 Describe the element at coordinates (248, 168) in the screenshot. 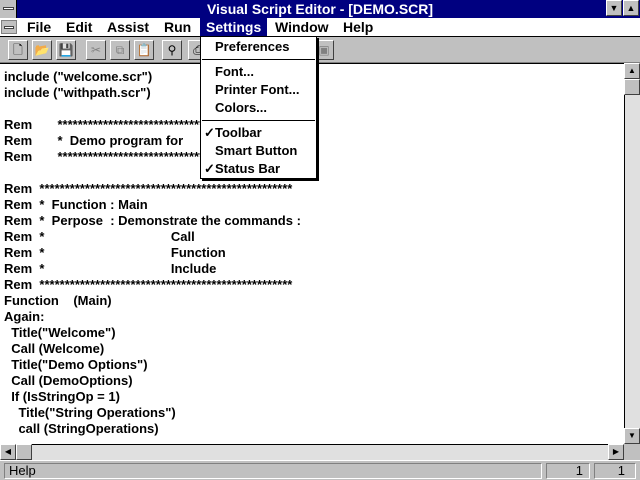

I see `menu-item-label: Status Bar` at that location.